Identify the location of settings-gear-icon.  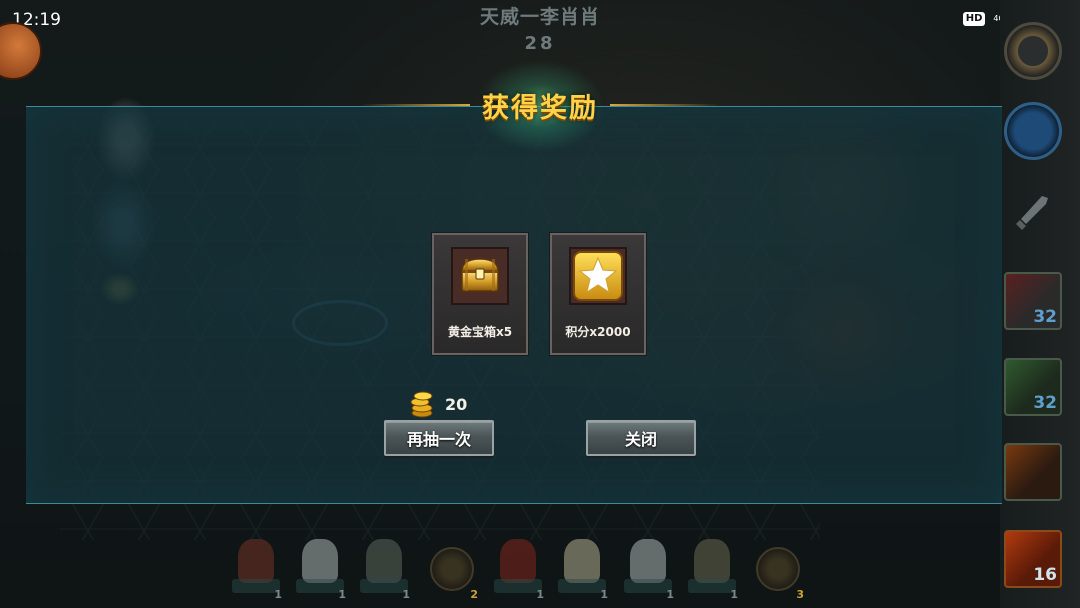
(1033, 51).